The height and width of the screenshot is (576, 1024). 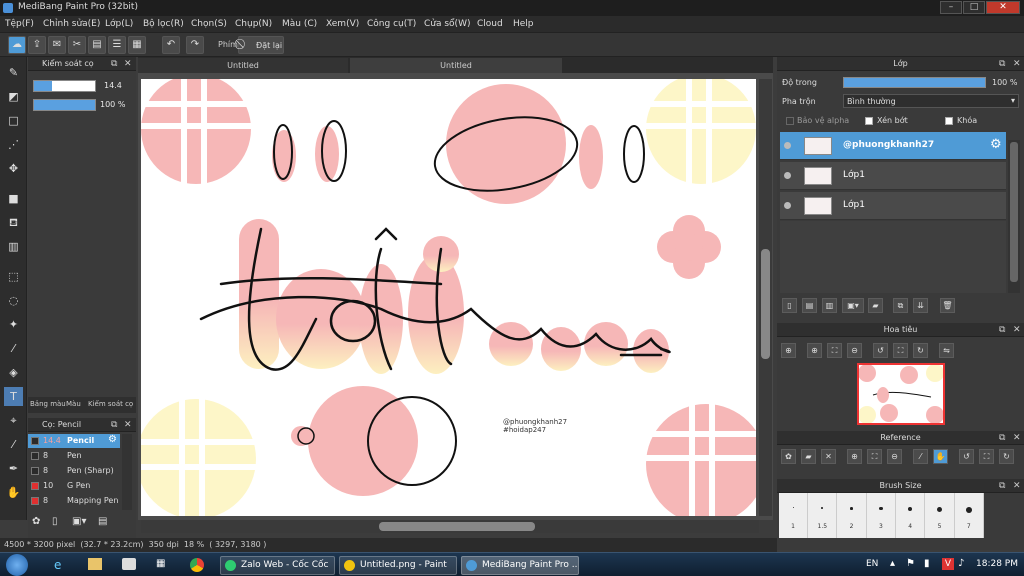 What do you see at coordinates (105, 523) in the screenshot?
I see `brush-settings-icon: ▤` at bounding box center [105, 523].